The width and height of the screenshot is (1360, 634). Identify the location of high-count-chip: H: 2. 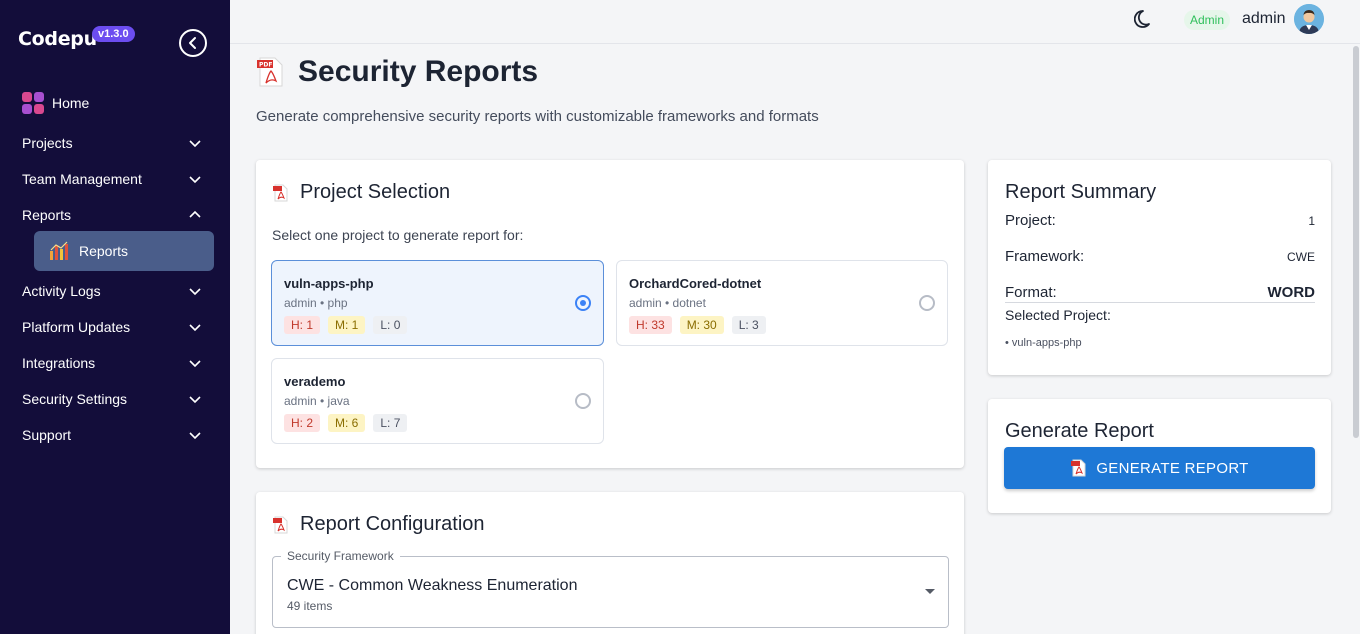
(302, 423).